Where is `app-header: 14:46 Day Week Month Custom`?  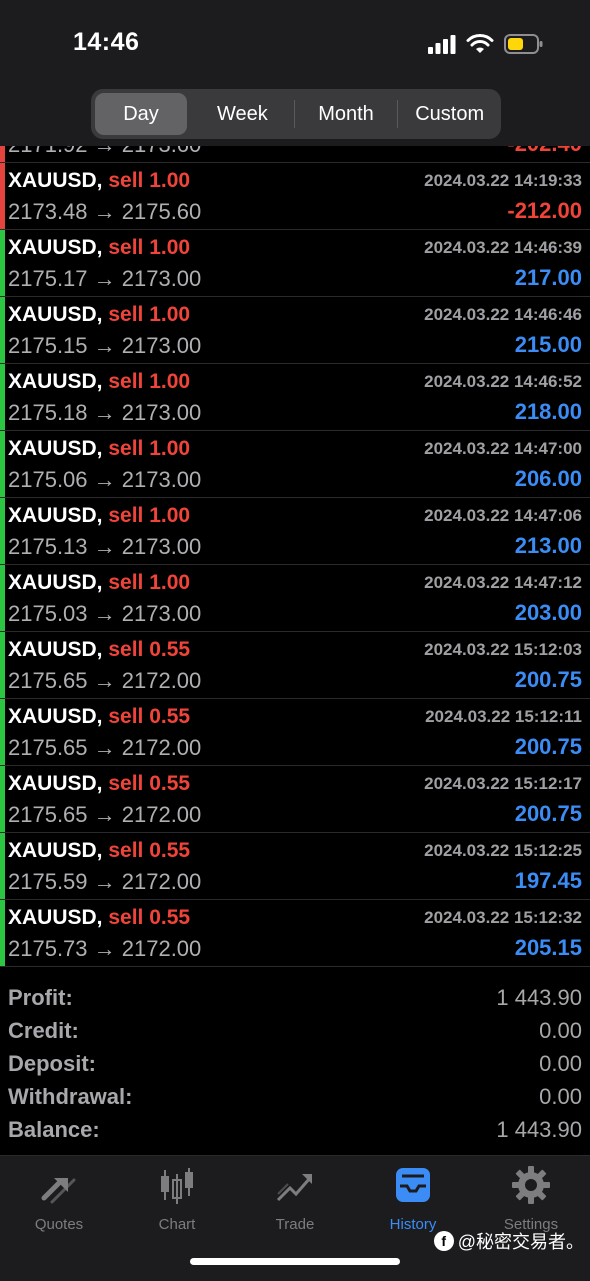
app-header: 14:46 Day Week Month Custom is located at coordinates (295, 73).